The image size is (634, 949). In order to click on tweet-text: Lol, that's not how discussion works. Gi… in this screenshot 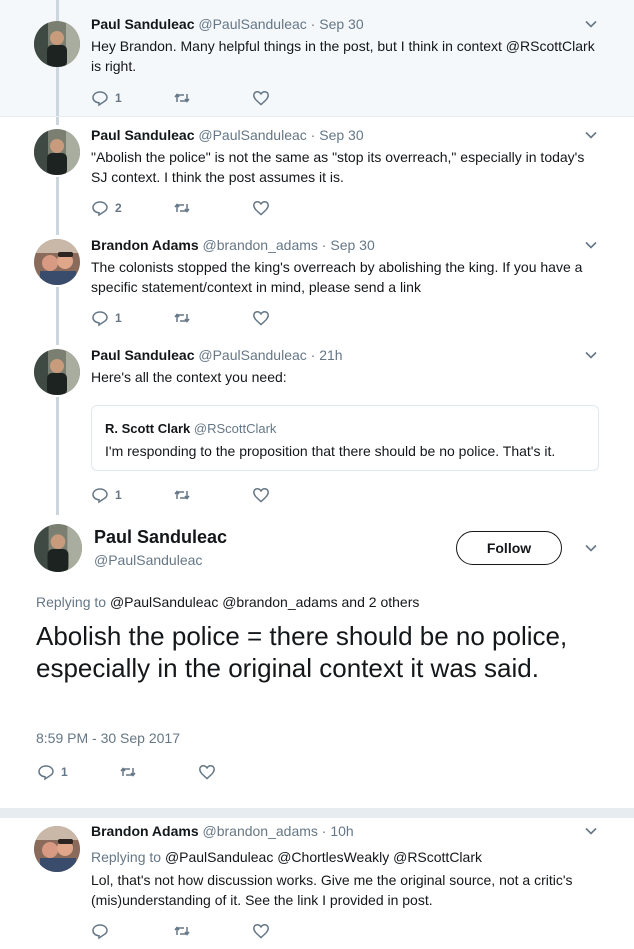, I will do `click(332, 890)`.